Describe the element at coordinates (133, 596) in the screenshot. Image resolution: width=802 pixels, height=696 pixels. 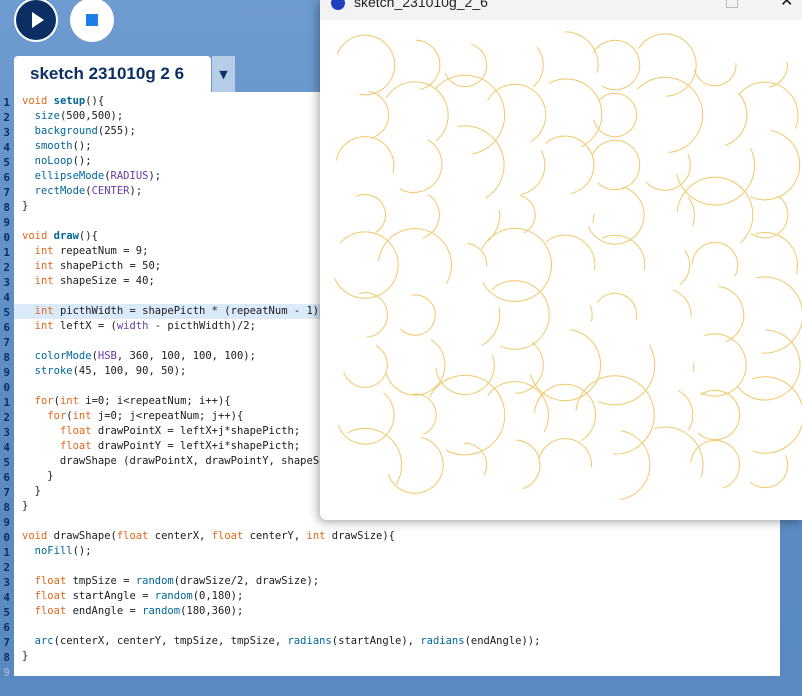
I see `code-line: float startAngle = random(0,180);` at that location.